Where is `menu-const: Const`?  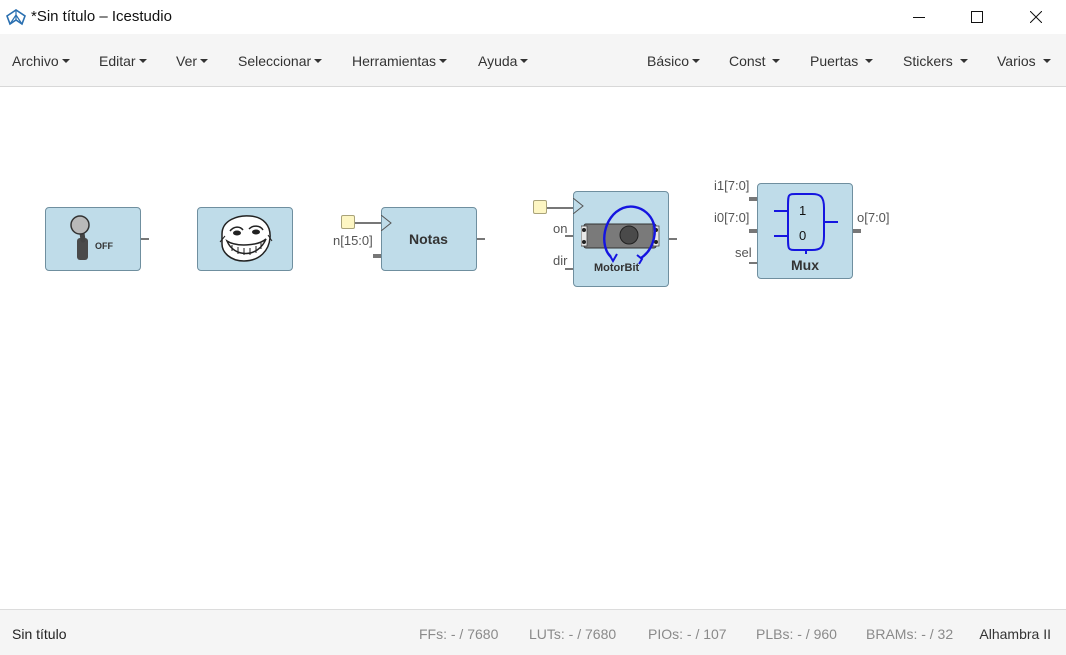 menu-const: Const is located at coordinates (755, 61).